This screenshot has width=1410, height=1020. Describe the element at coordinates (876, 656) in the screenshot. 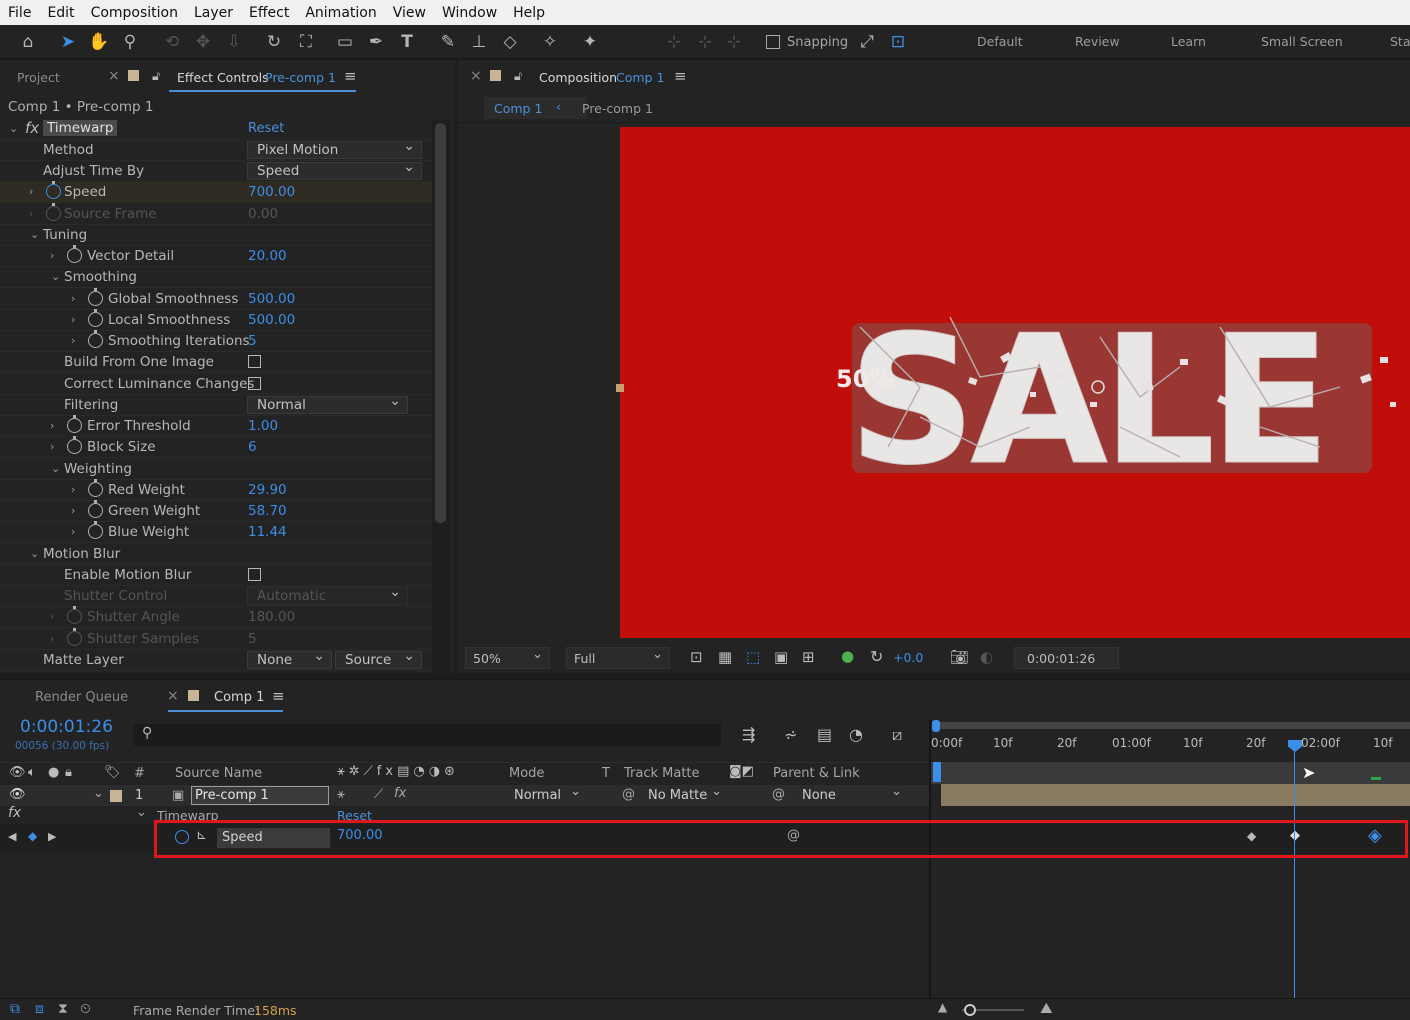

I see `reset-exposure-icon: ↻` at that location.